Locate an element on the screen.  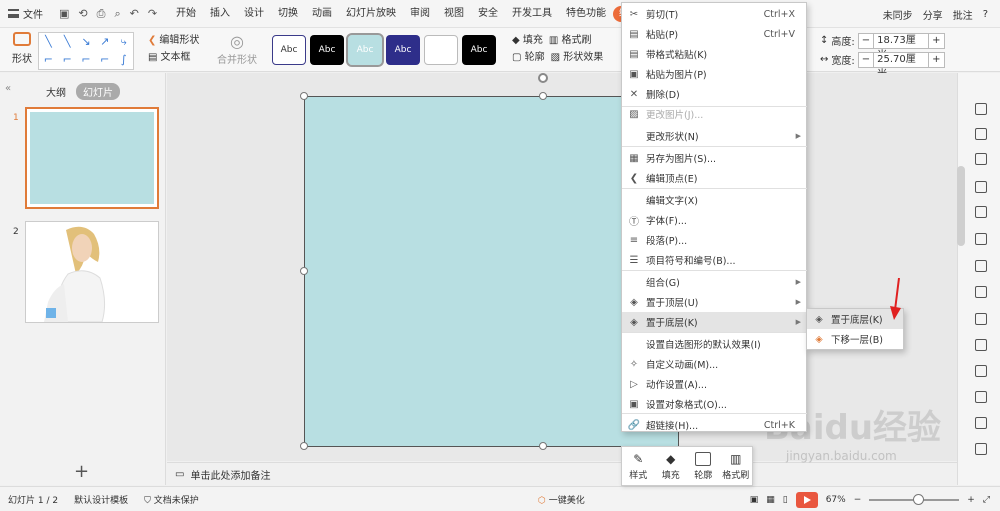
connector-icon: ↗ is located at coordinates (104, 42).